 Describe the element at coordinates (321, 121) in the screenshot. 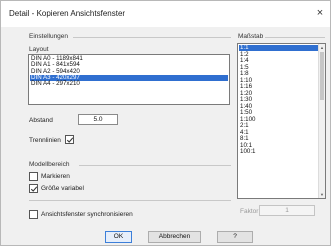

I see `massstab-scrollbar: ▲ ▼` at that location.